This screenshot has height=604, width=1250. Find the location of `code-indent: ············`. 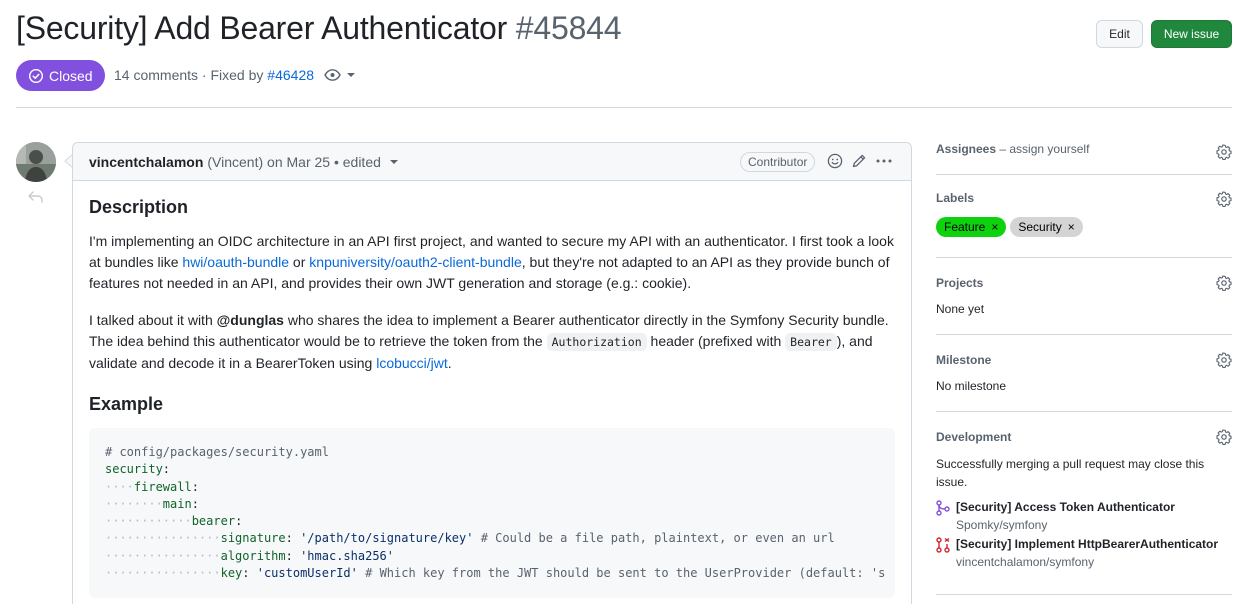

code-indent: ············ is located at coordinates (148, 521).